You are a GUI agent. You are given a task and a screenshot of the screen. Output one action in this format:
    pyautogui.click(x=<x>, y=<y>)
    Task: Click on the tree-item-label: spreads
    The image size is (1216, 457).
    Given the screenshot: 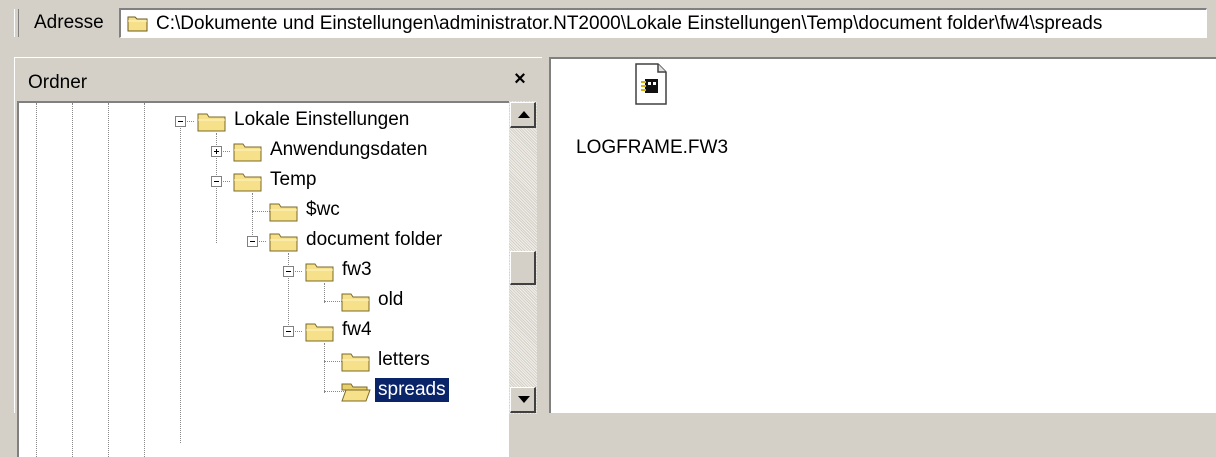 What is the action you would take?
    pyautogui.click(x=412, y=390)
    